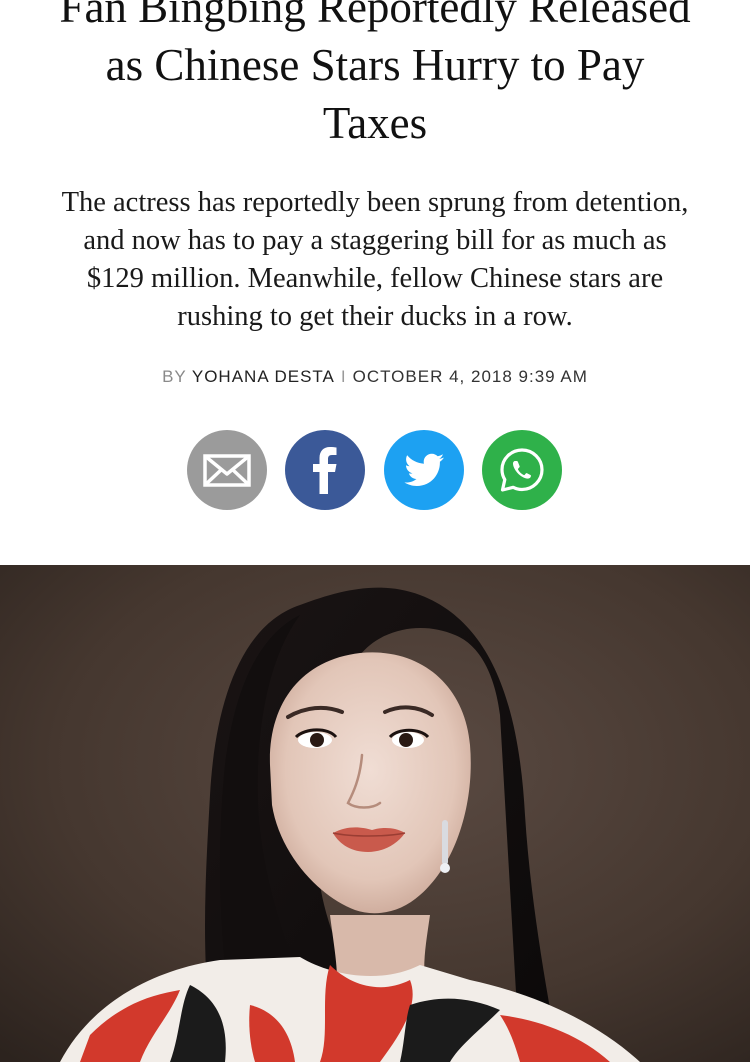 The height and width of the screenshot is (1062, 750). What do you see at coordinates (174, 376) in the screenshot?
I see `byline-prefix: BY` at bounding box center [174, 376].